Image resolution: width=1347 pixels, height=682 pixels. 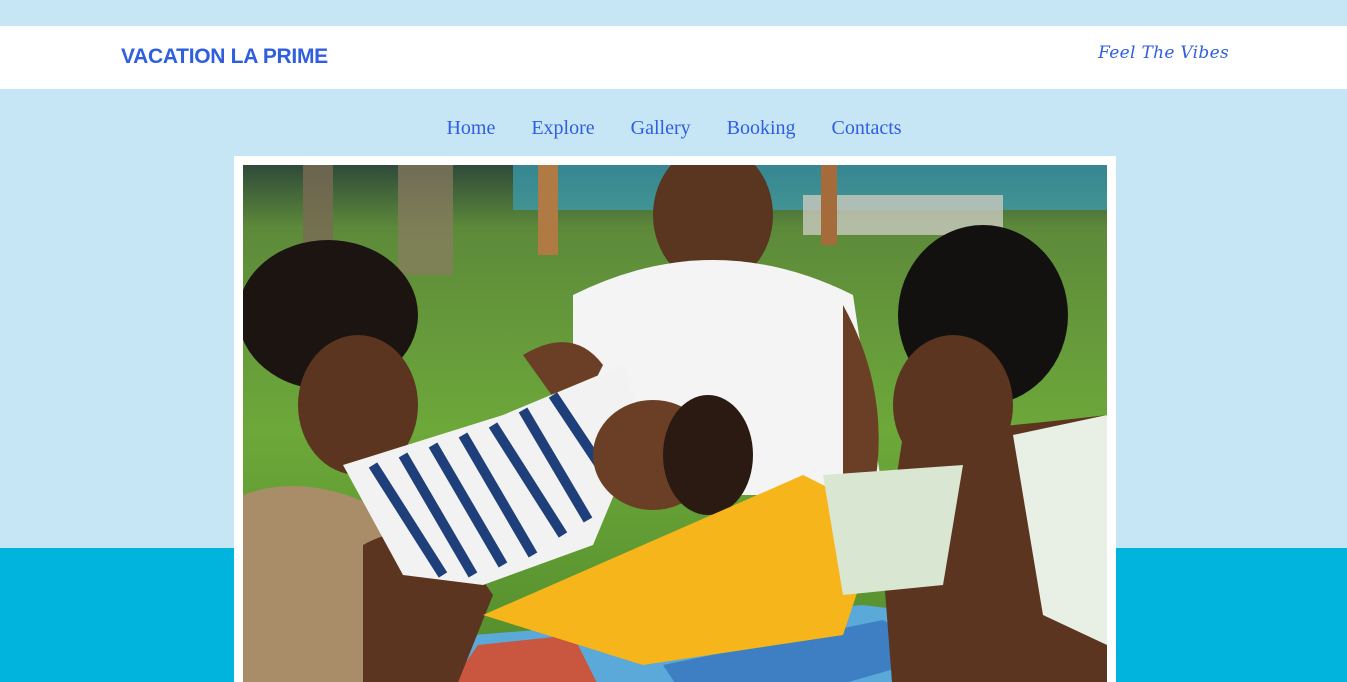 What do you see at coordinates (1163, 53) in the screenshot?
I see `tagline: Feel The Vibes` at bounding box center [1163, 53].